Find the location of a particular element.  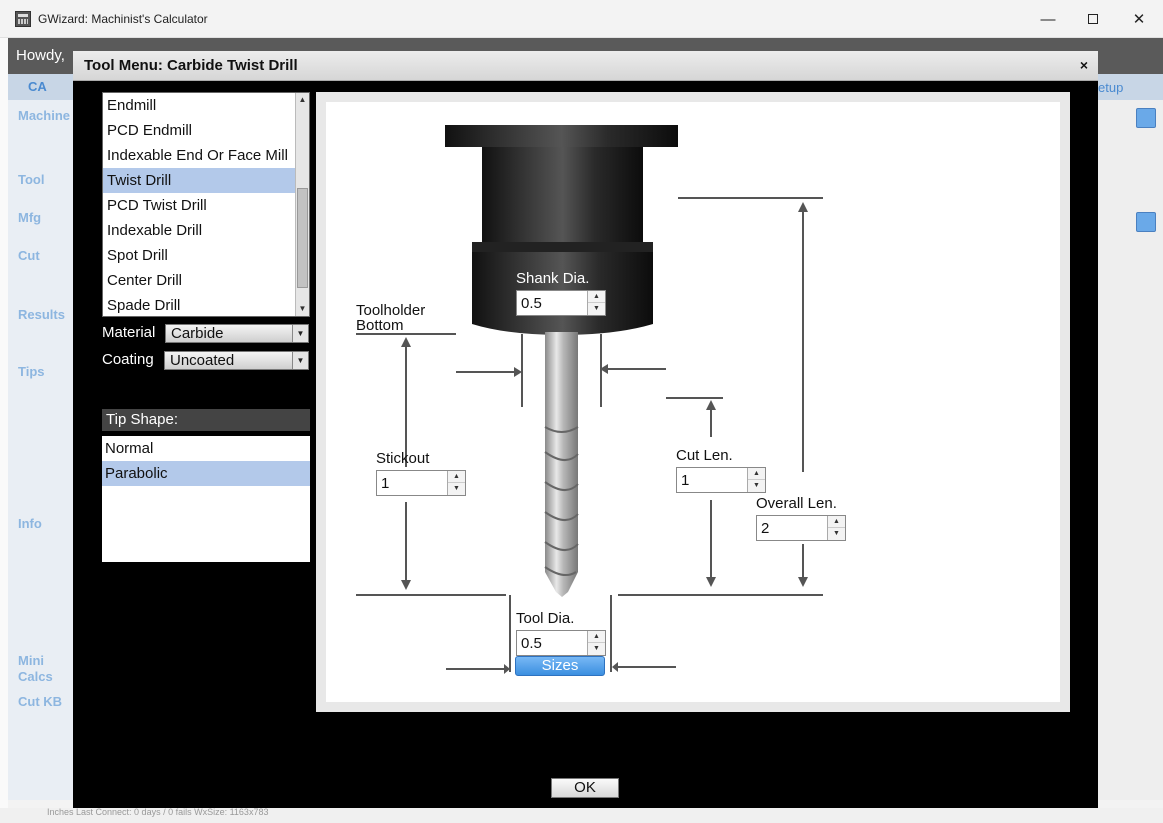

scroll-down-arrow-icon: ▼ is located at coordinates (302, 309).